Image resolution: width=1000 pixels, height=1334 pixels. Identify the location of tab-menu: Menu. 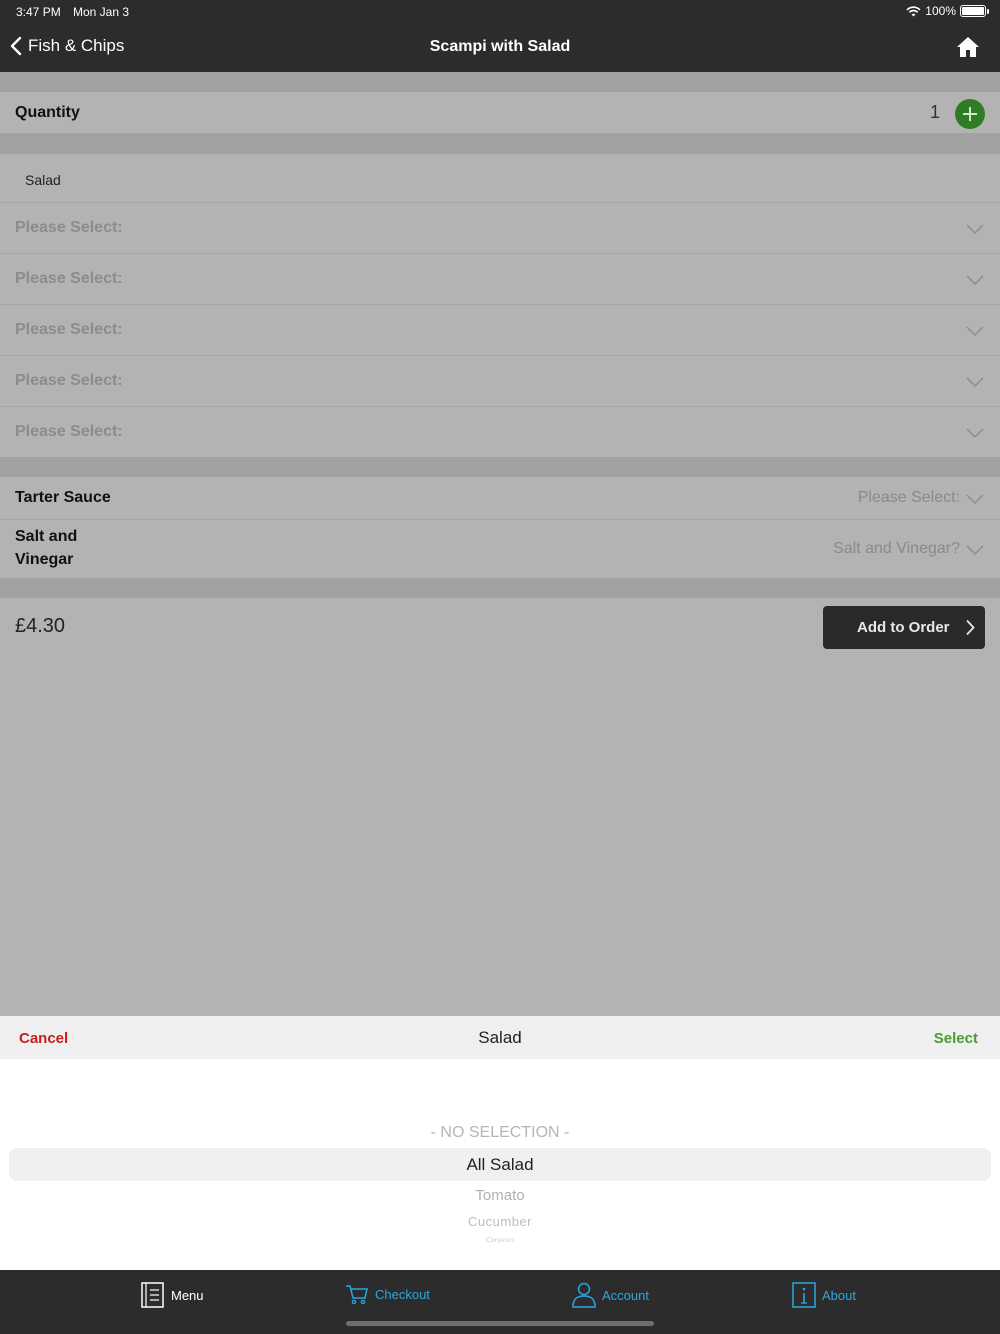
(172, 1295).